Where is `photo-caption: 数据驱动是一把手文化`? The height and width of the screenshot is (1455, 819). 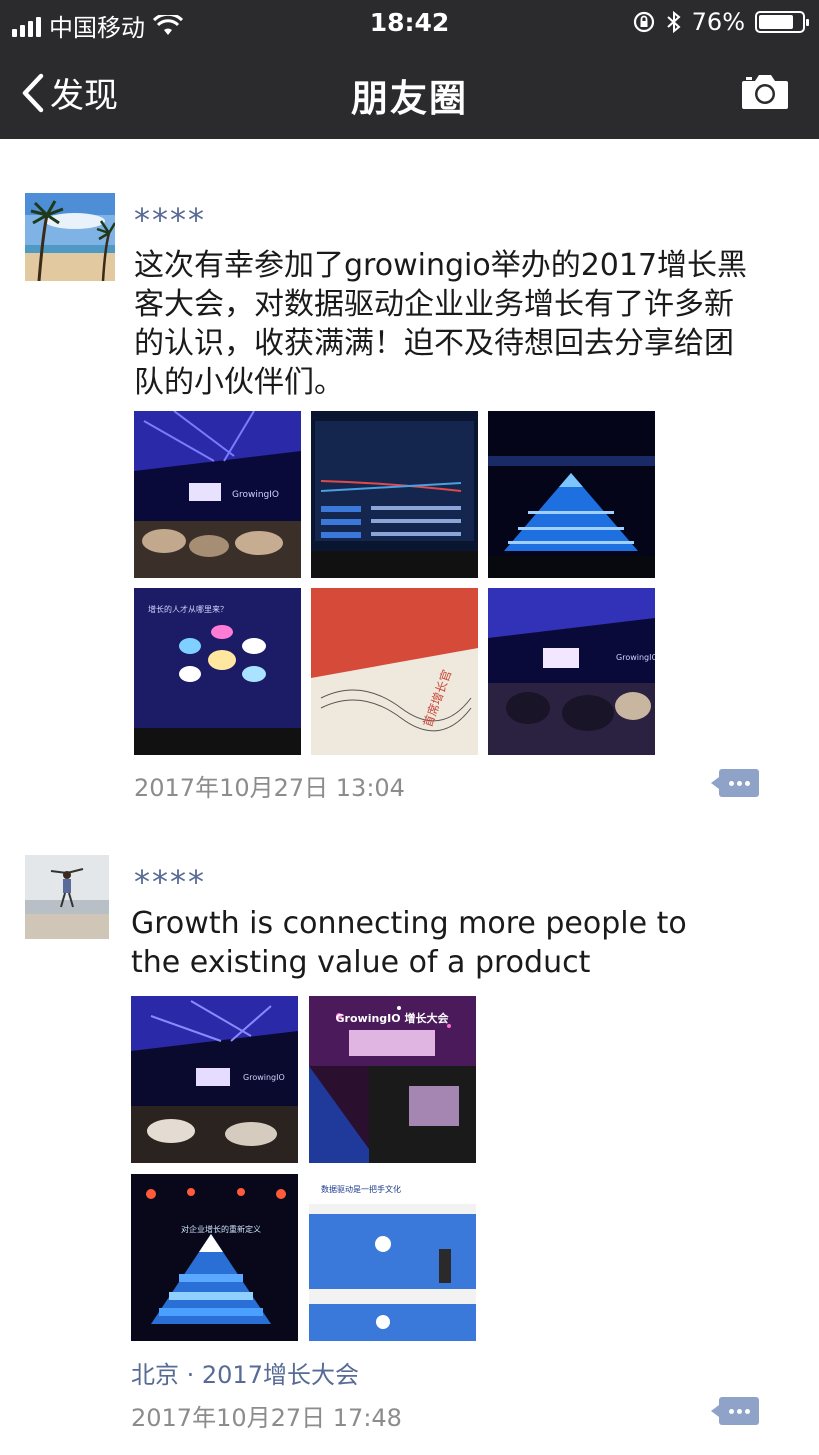
photo-caption: 数据驱动是一把手文化 is located at coordinates (361, 1189).